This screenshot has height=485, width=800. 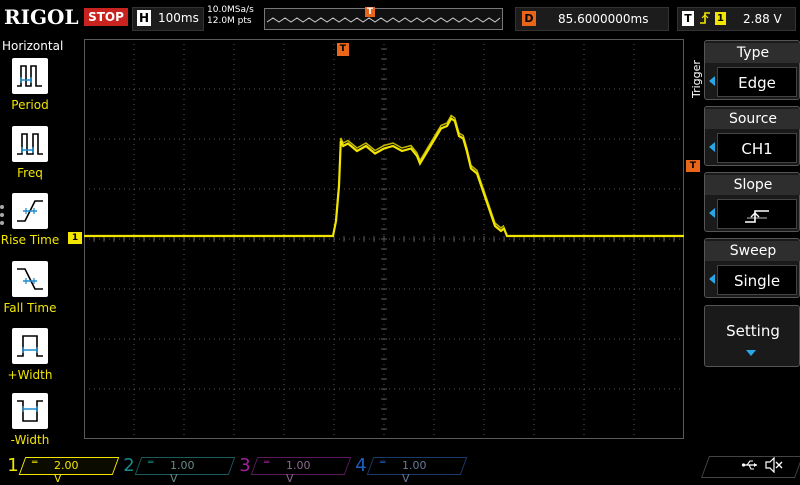 I want to click on trigger-label: T, so click(x=688, y=18).